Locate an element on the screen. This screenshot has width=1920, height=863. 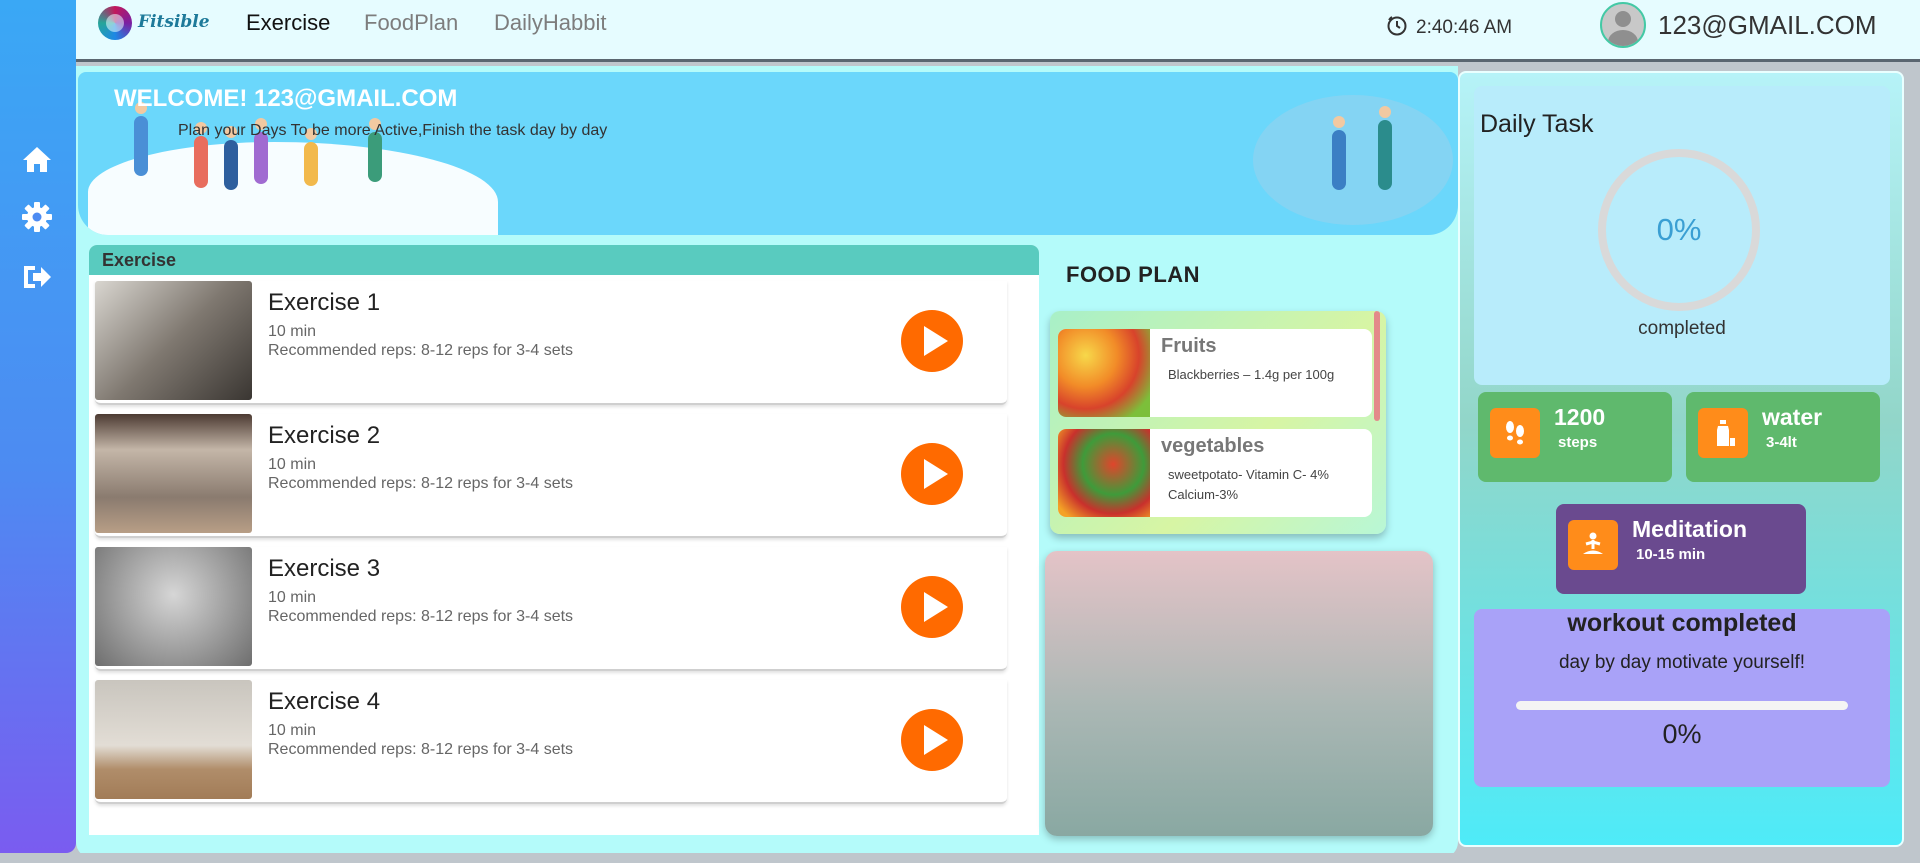
water-tile: water 3-4lt is located at coordinates (1783, 437).